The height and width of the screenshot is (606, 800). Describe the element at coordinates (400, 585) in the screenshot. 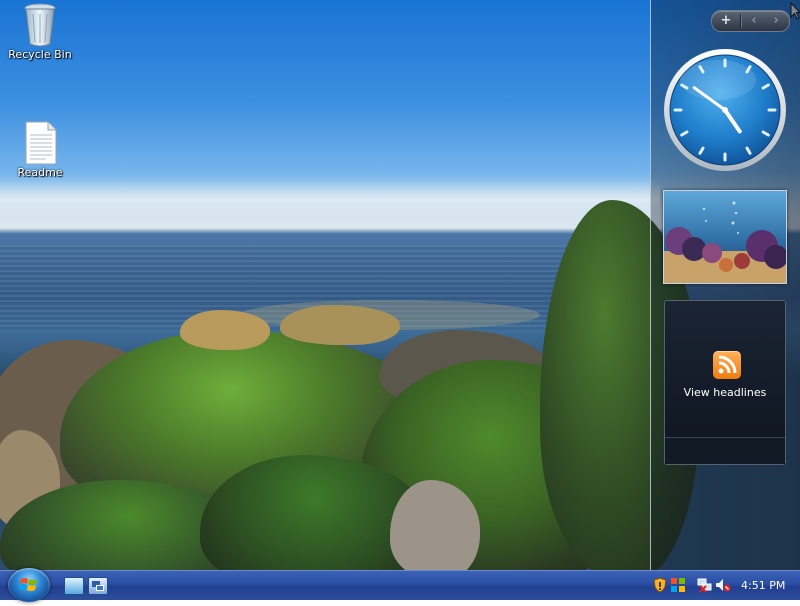

I see `taskbar: 4:51 PM` at that location.